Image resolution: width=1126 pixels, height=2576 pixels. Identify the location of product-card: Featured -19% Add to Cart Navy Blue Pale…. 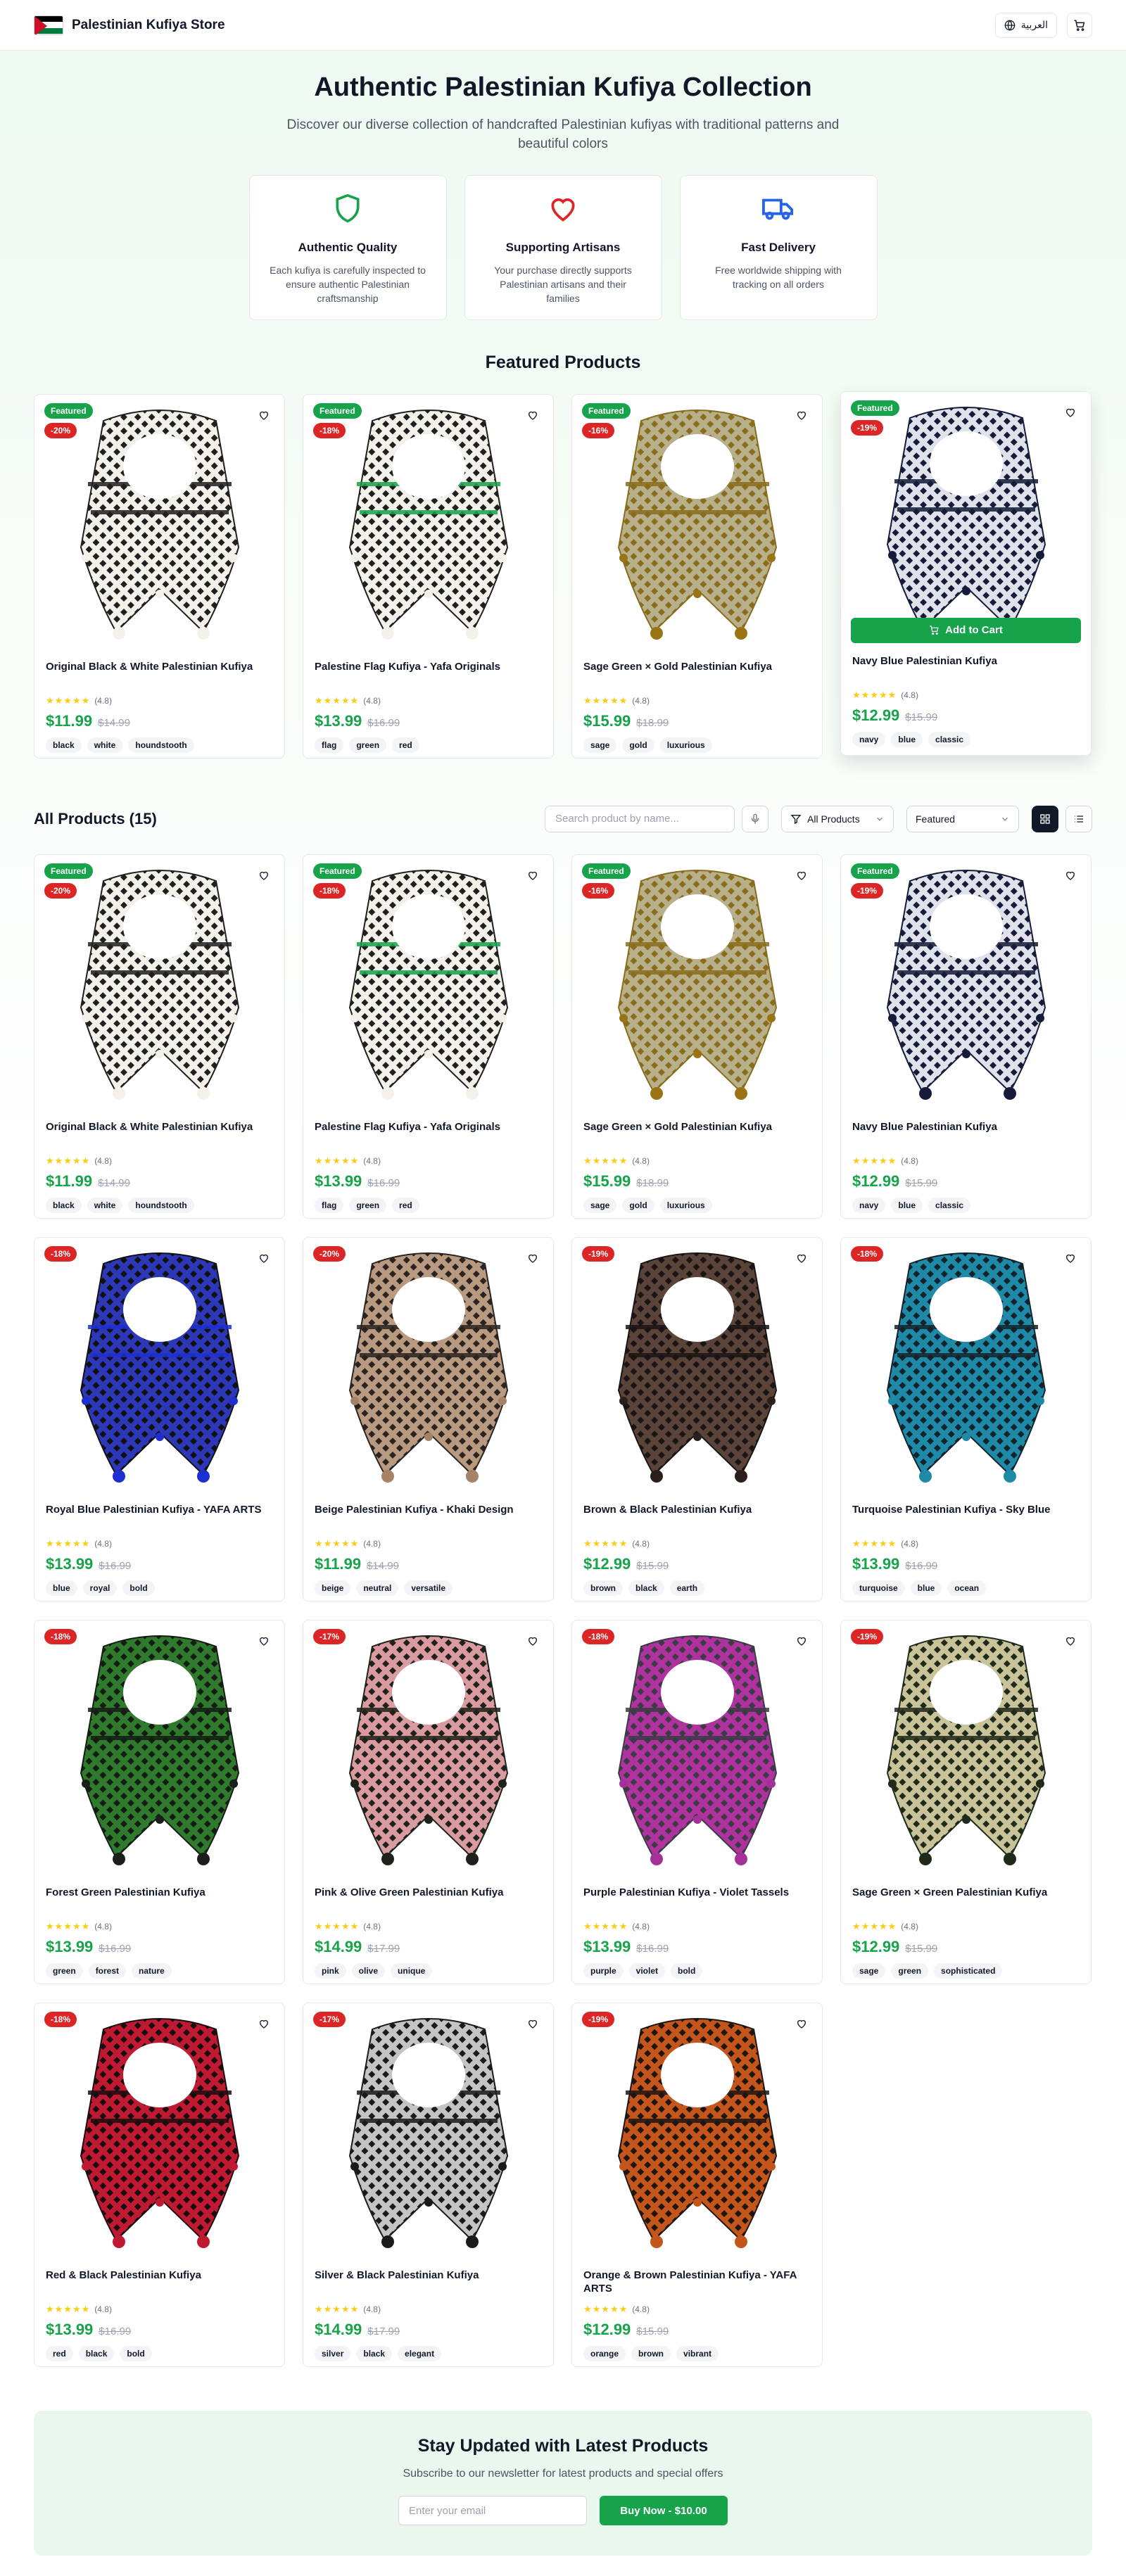
(966, 573).